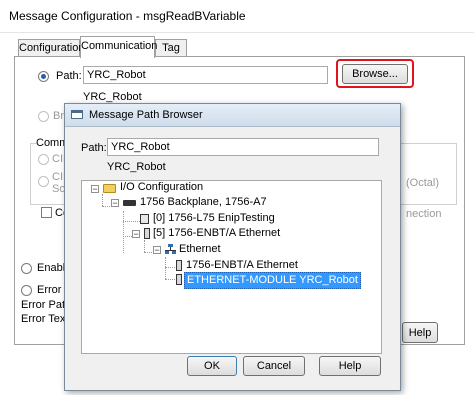  I want to click on tree-node-ethernet: − Ethernet, so click(232, 249).